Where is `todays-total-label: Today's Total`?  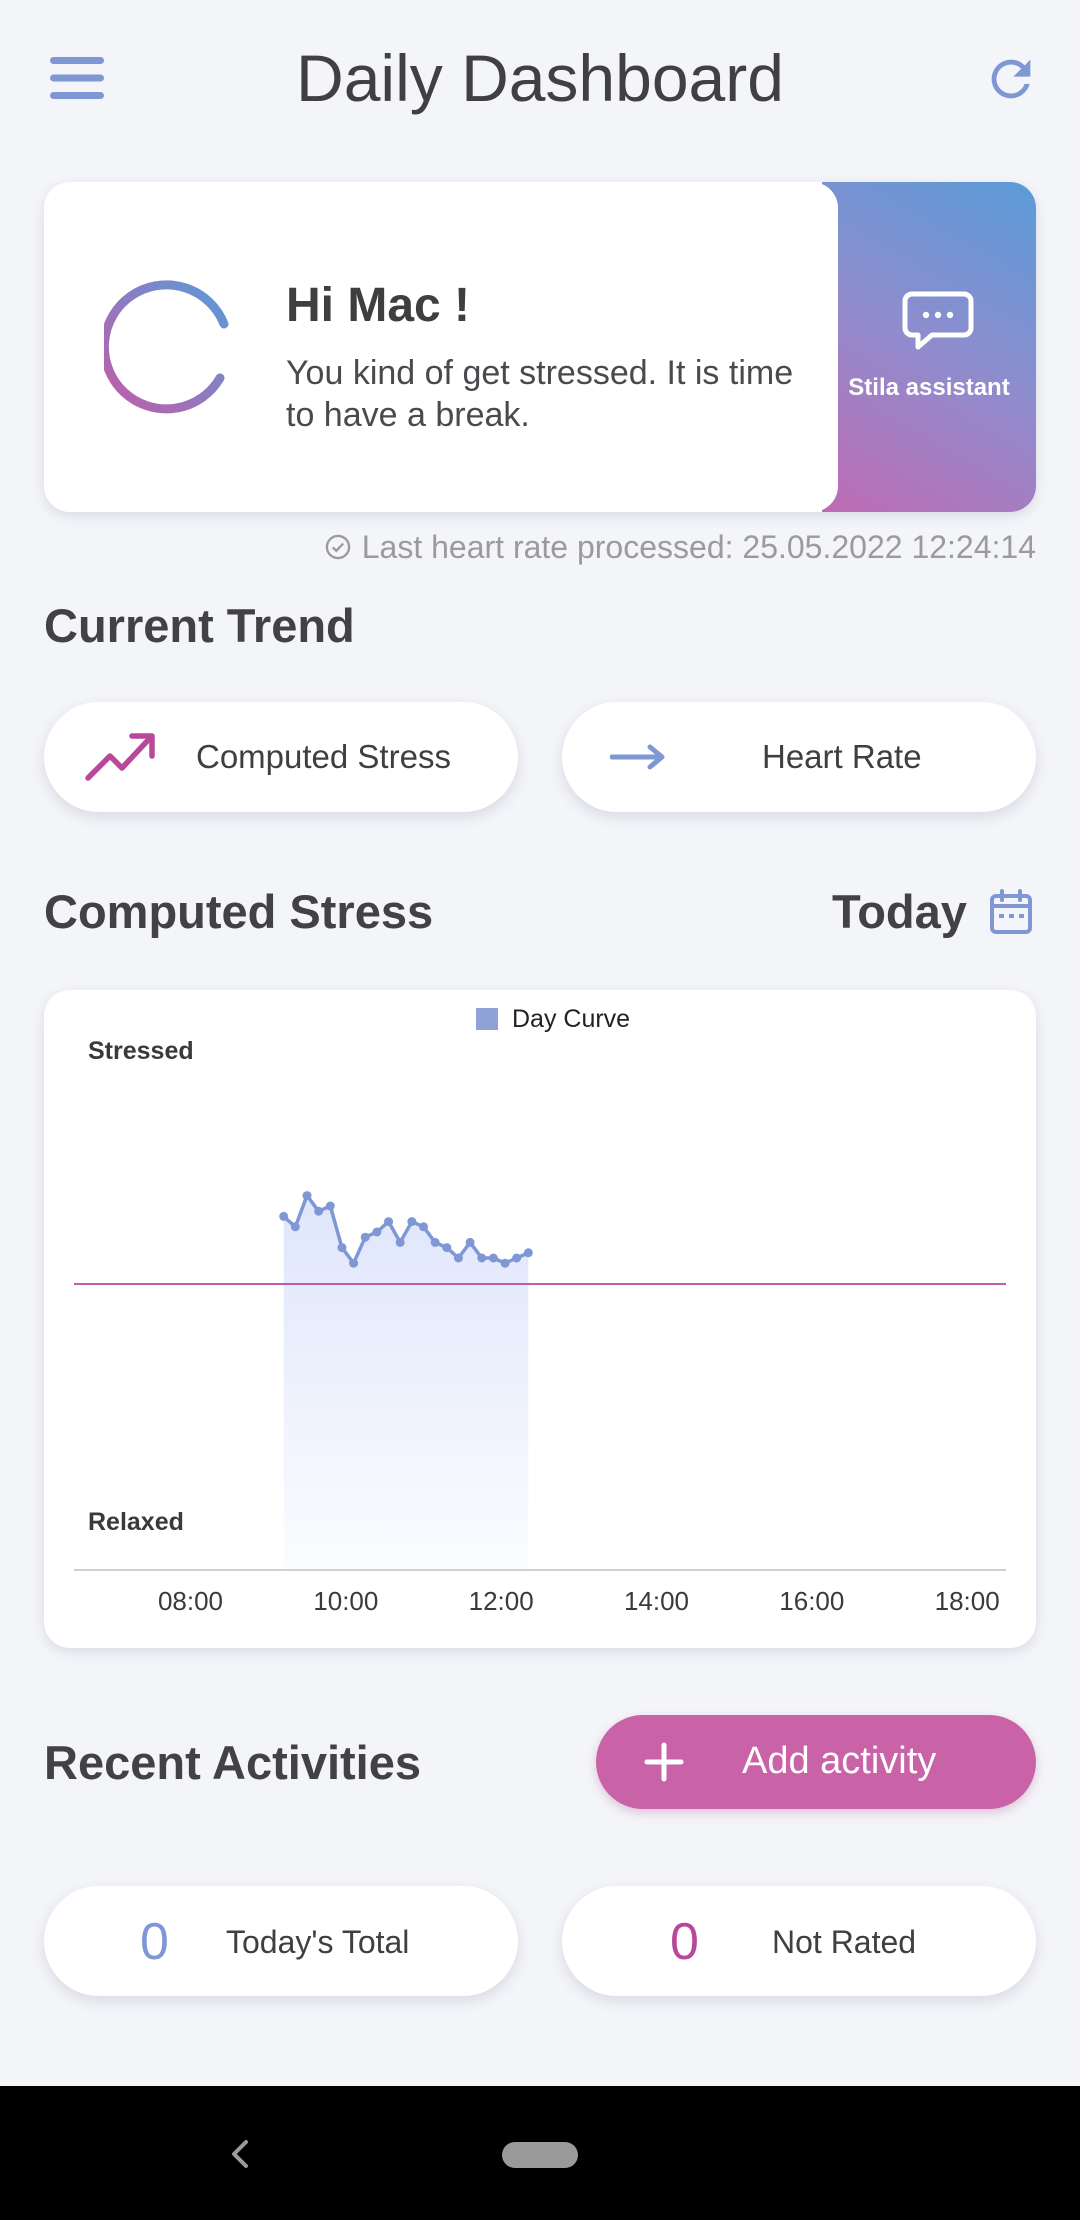
todays-total-label: Today's Total is located at coordinates (318, 1942).